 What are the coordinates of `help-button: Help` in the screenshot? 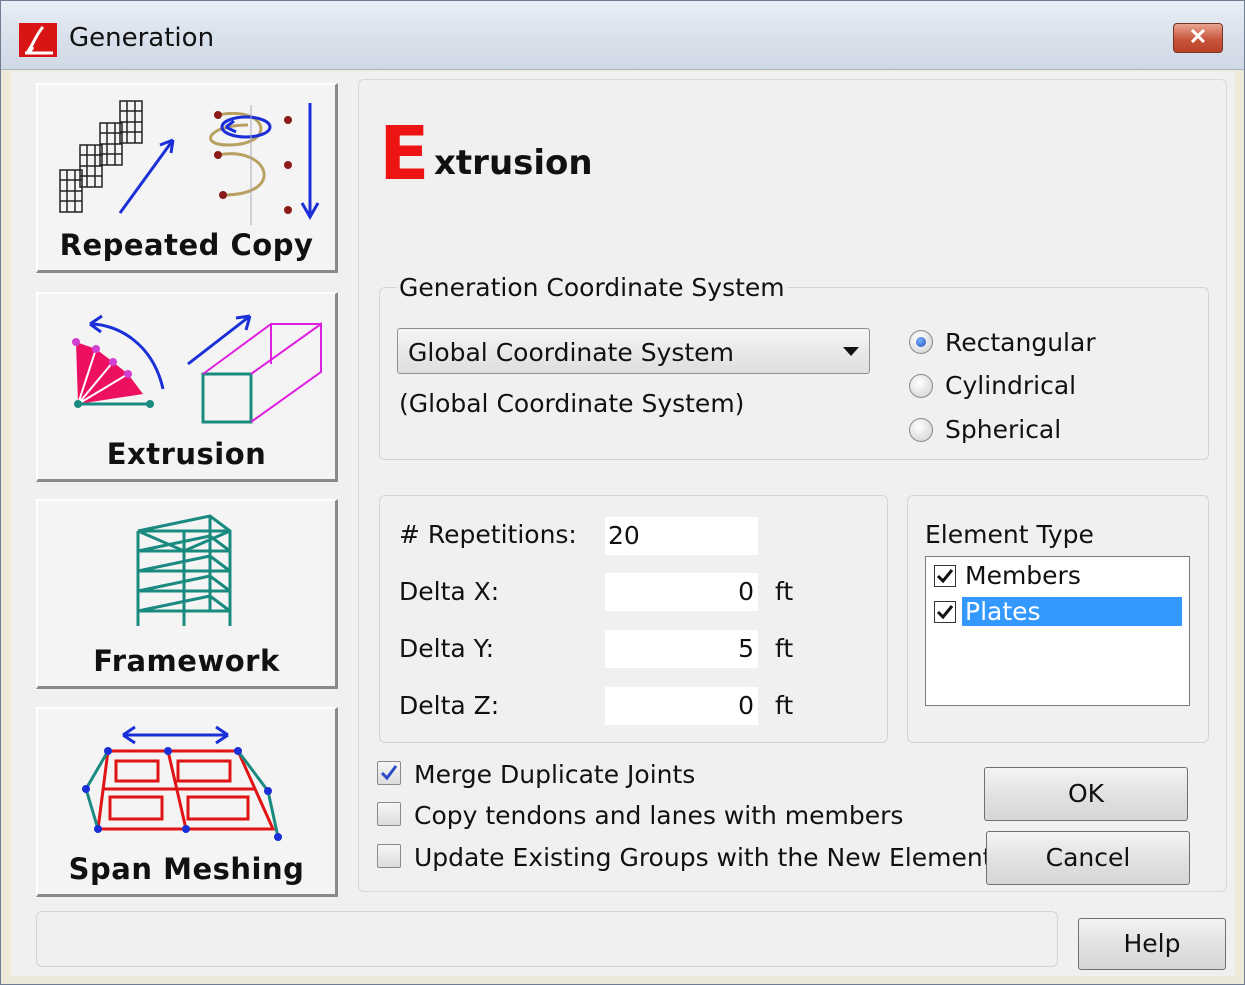 It's located at (1152, 944).